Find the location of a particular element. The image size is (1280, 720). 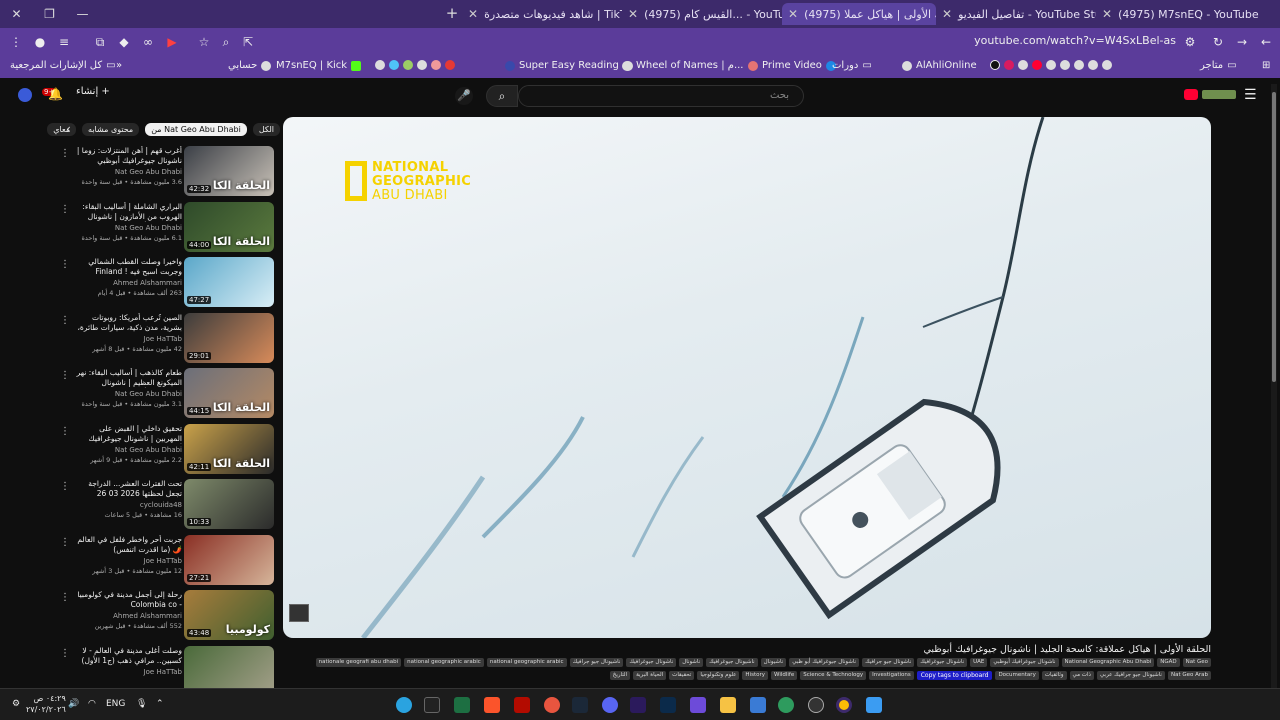

recommendation-thumbnail: 29:01 is located at coordinates (229, 337).